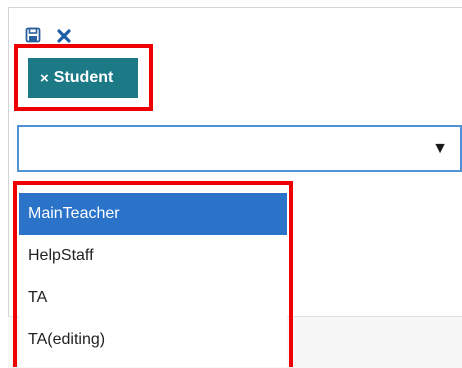  Describe the element at coordinates (440, 149) in the screenshot. I see `dropdown-arrow-icon: ▼` at that location.